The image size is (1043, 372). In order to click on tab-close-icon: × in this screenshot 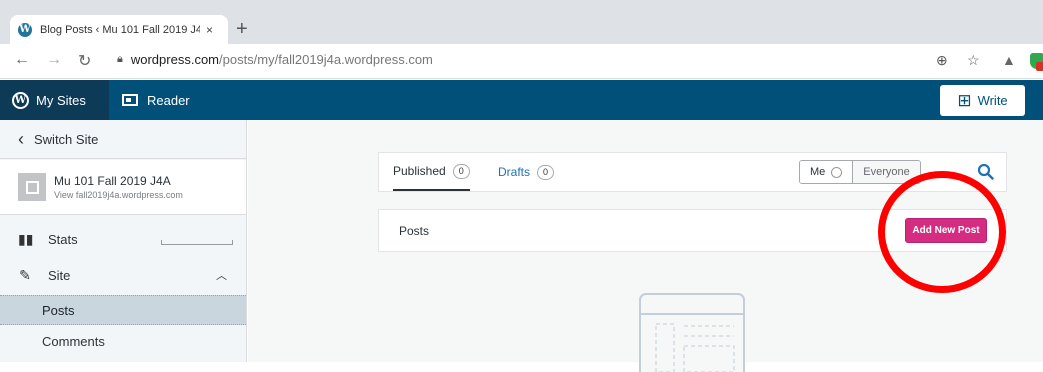, I will do `click(209, 30)`.